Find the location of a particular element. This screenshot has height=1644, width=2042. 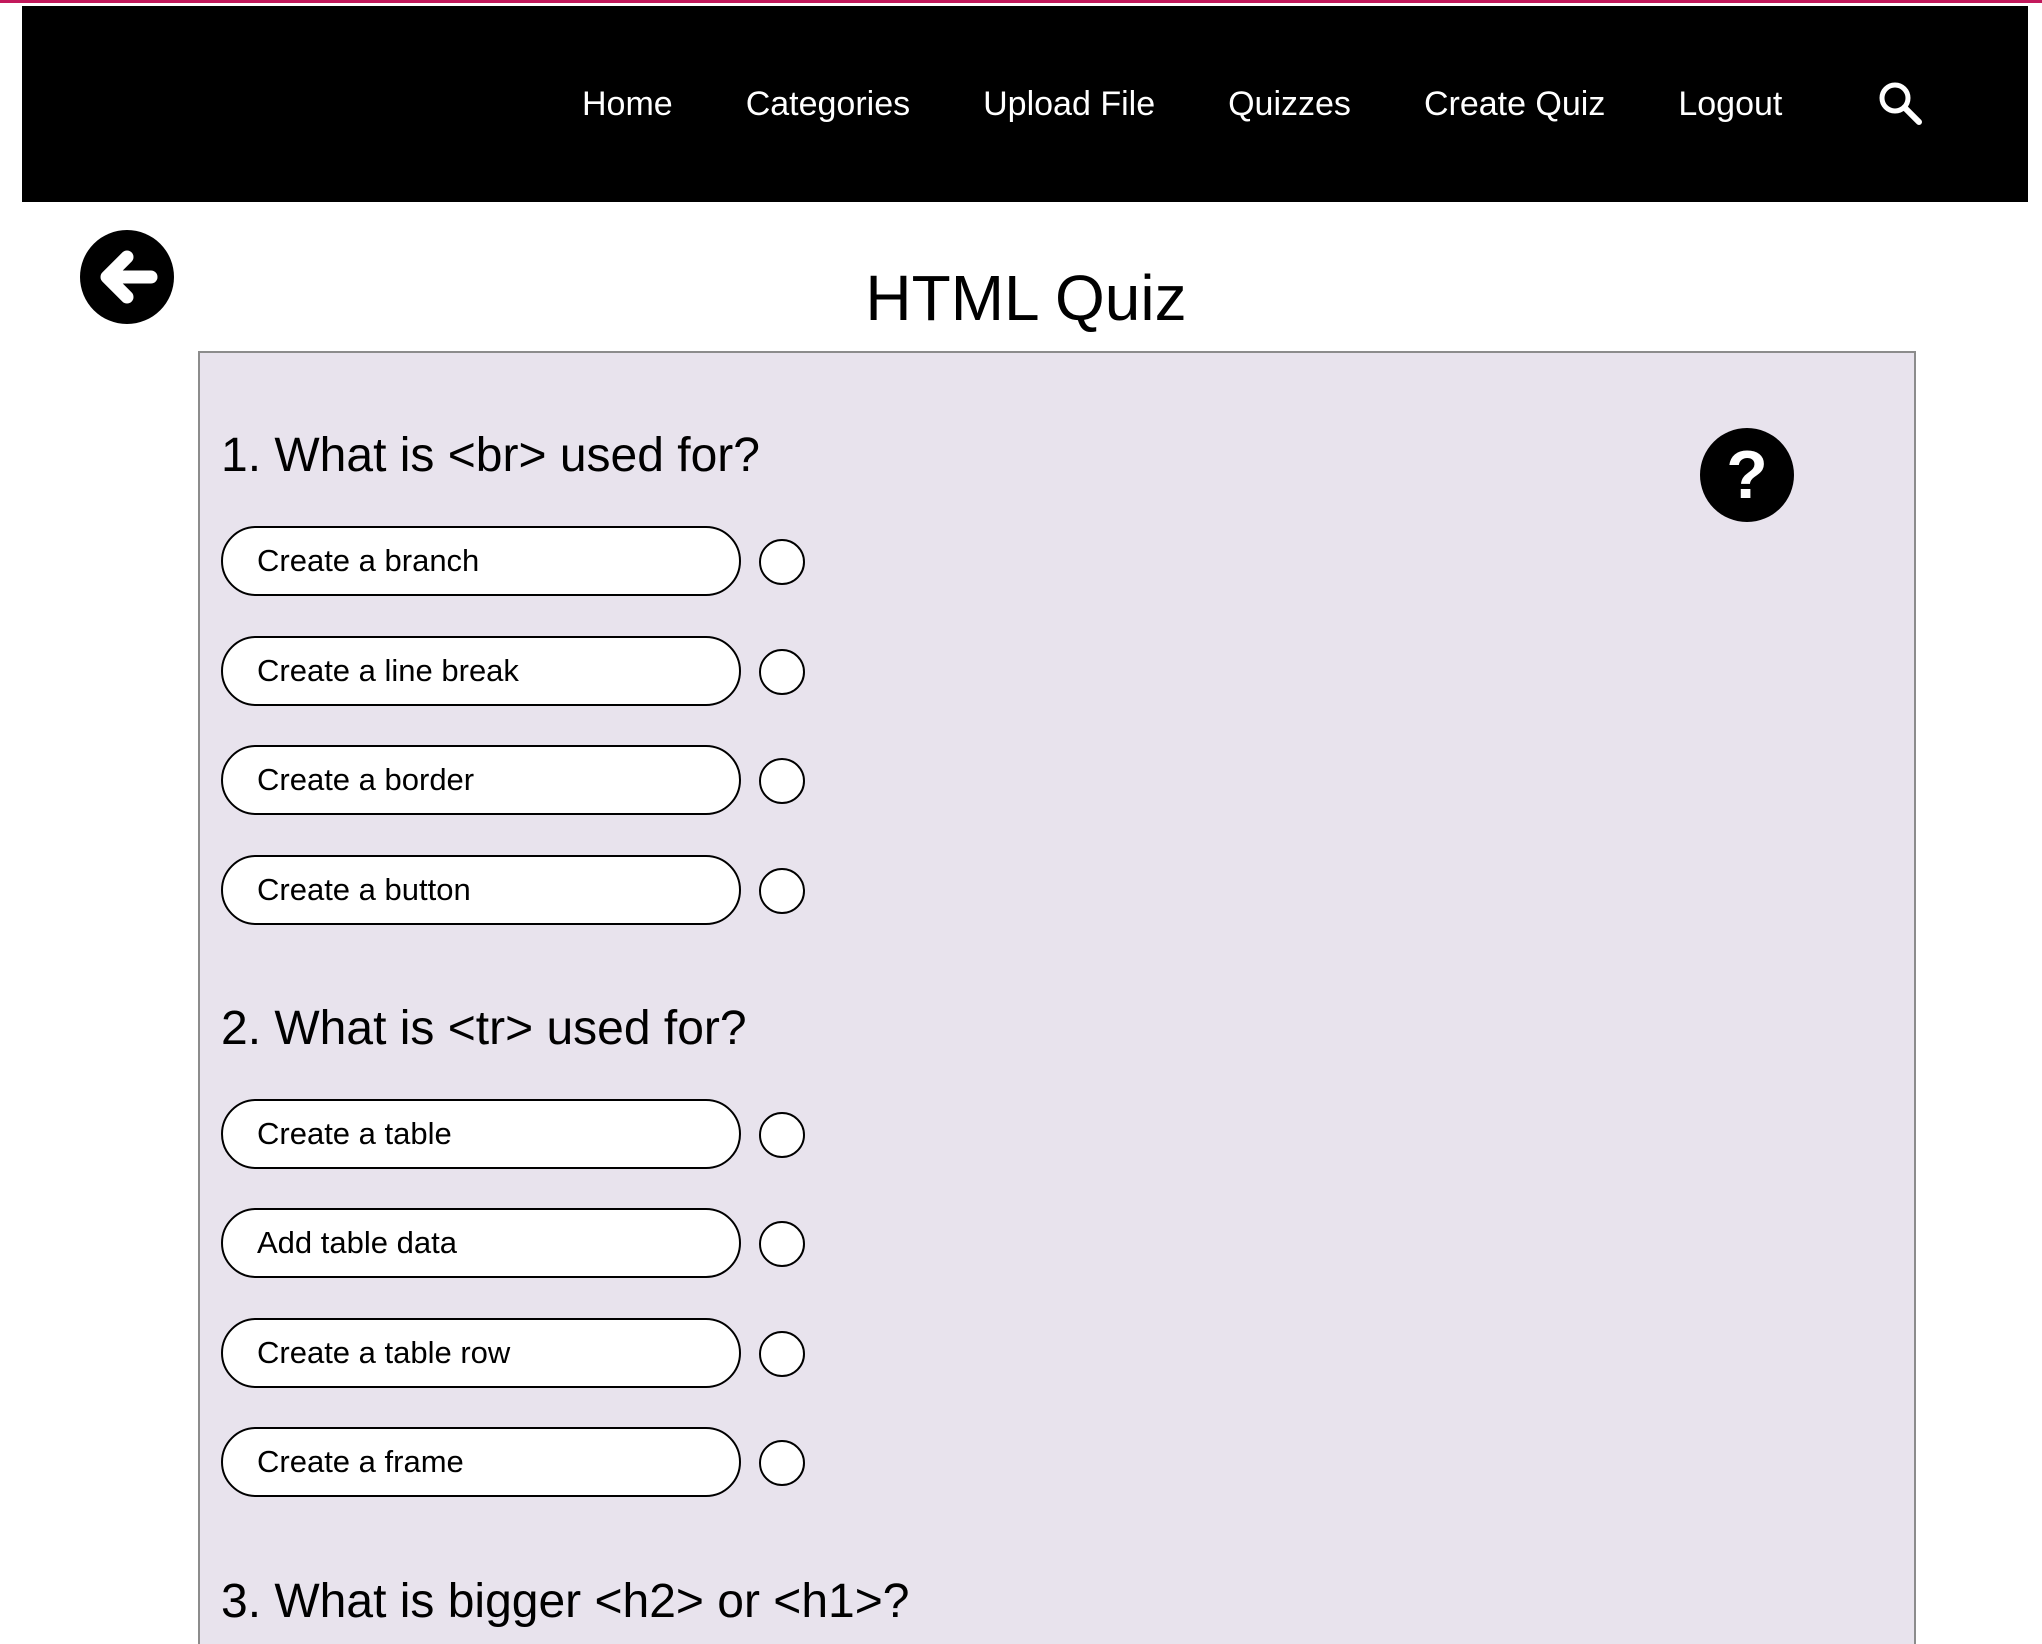

search-icon is located at coordinates (1900, 103).